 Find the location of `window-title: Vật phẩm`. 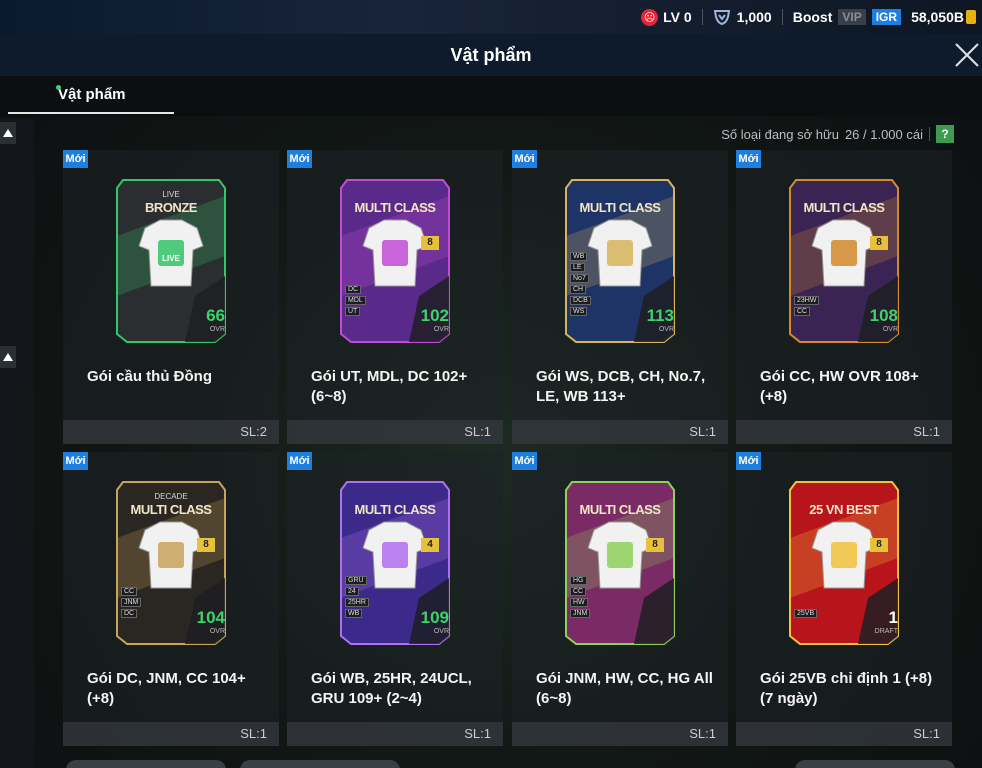

window-title: Vật phẩm is located at coordinates (491, 54).